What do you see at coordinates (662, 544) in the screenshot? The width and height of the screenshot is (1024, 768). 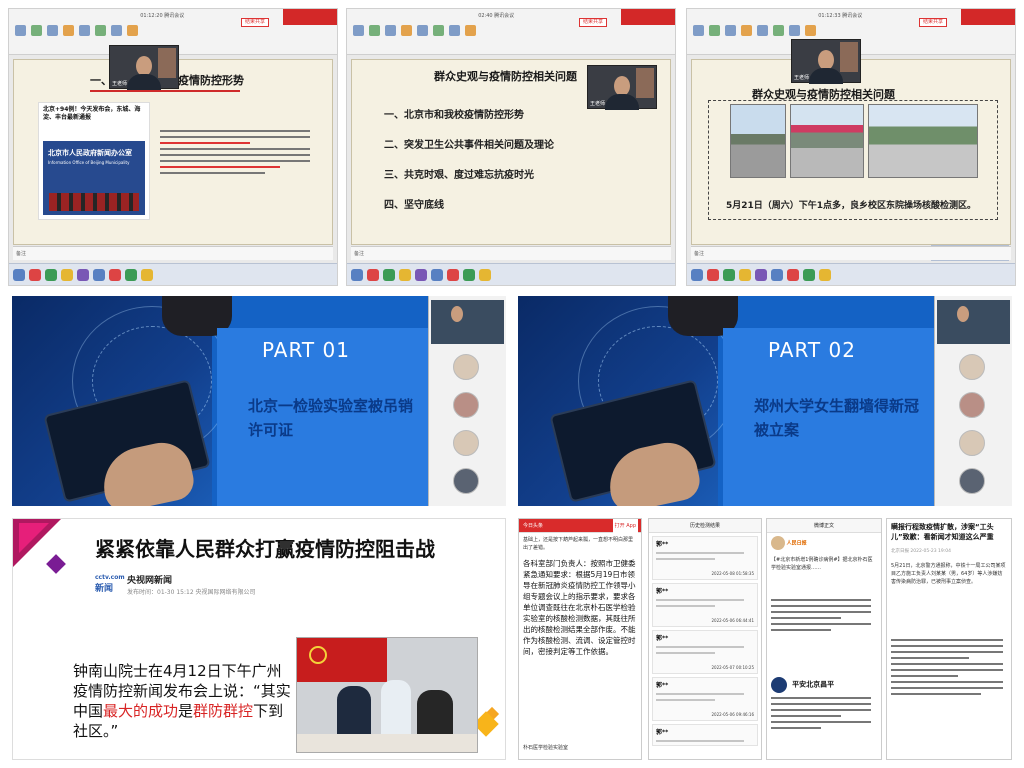 I see `record-name: 郭**` at bounding box center [662, 544].